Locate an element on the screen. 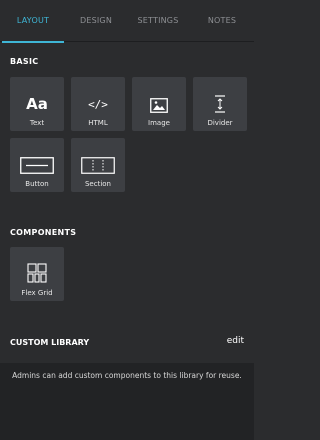  image-tile-label: Image is located at coordinates (159, 123).